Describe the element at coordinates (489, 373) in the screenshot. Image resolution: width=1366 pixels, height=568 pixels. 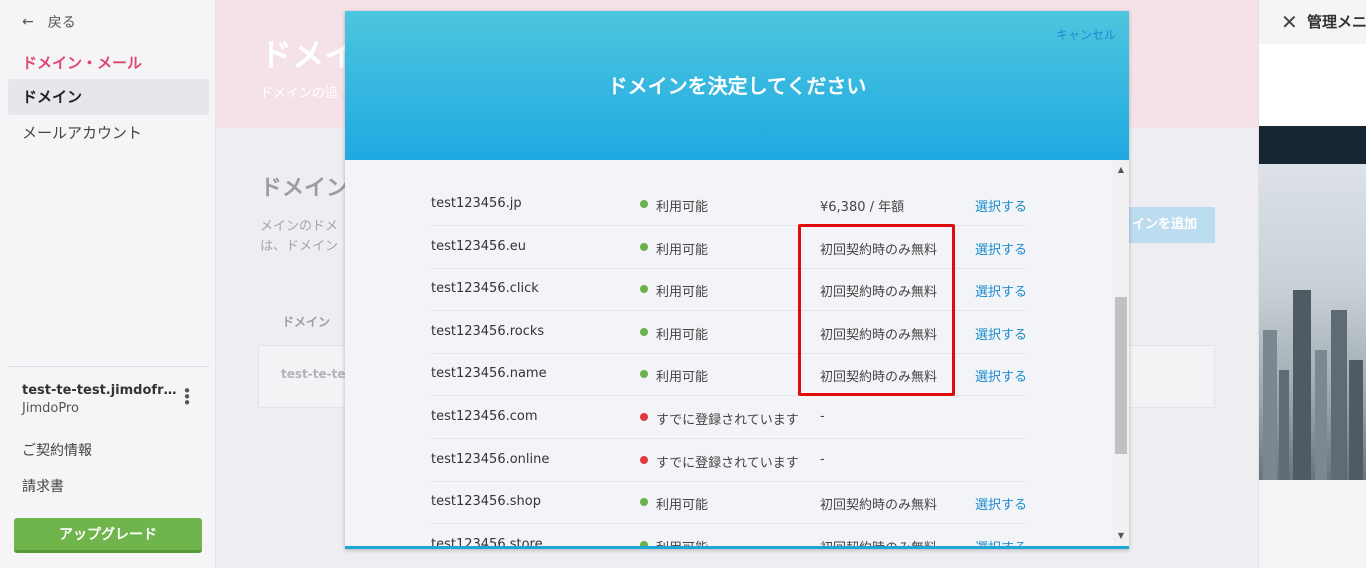
I see `domain-name: test123456.name` at that location.